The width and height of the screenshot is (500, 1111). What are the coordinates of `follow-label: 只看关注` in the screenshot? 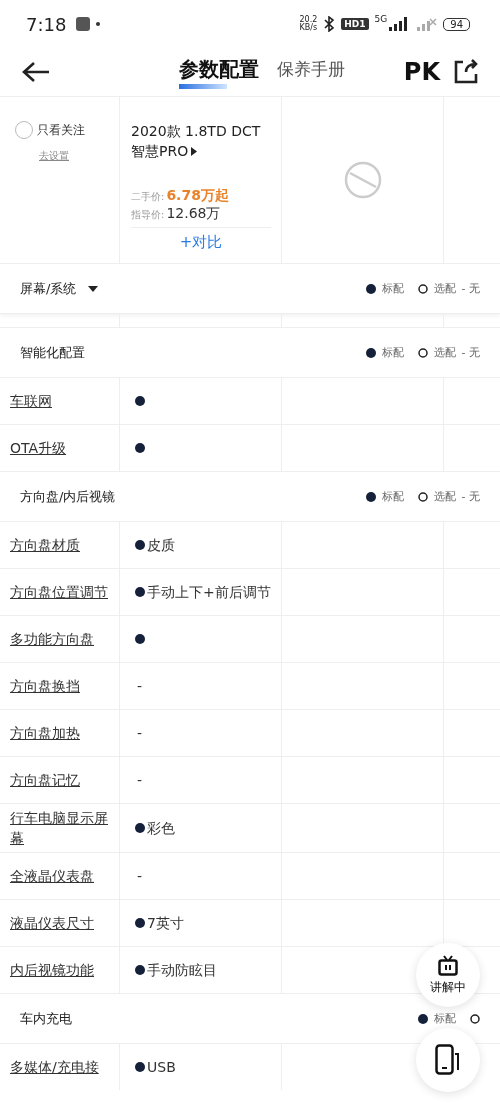 It's located at (61, 130).